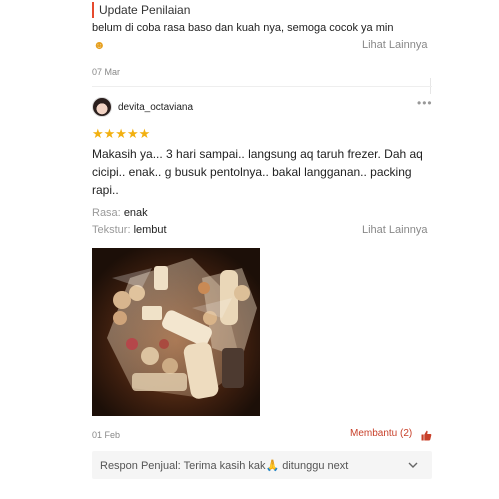  I want to click on update-review-title: Update Penilaian, so click(145, 10).